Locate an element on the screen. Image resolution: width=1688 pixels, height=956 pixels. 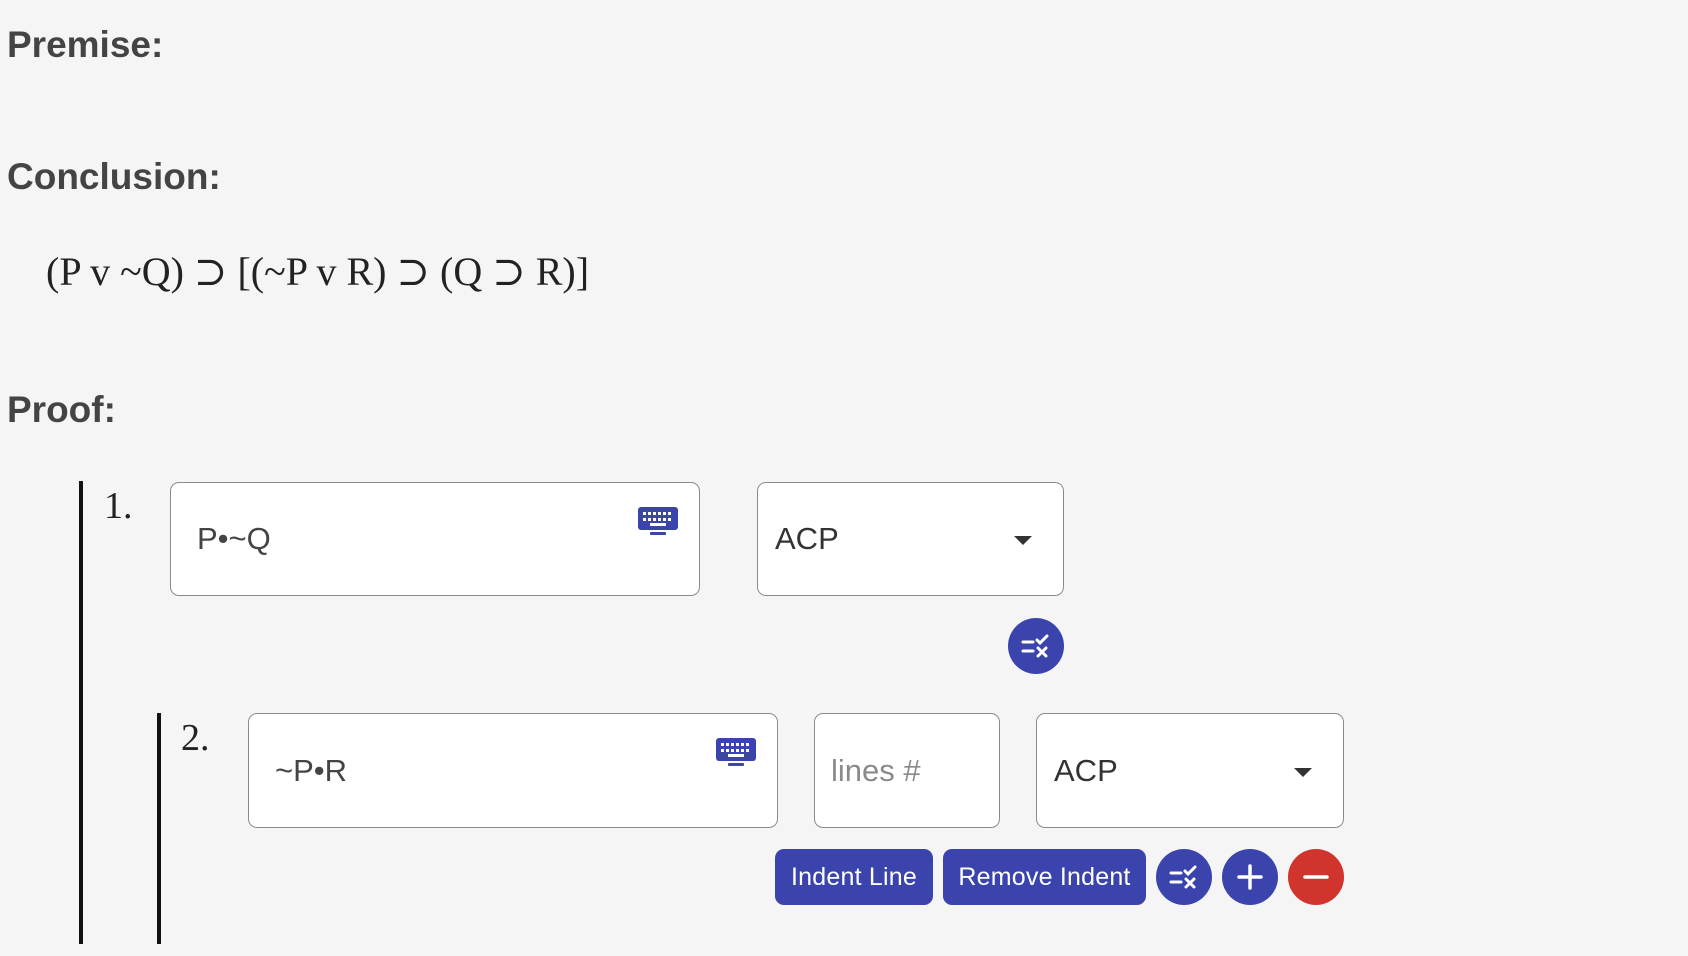
formula-input-line-1: P•~Q is located at coordinates (435, 539).